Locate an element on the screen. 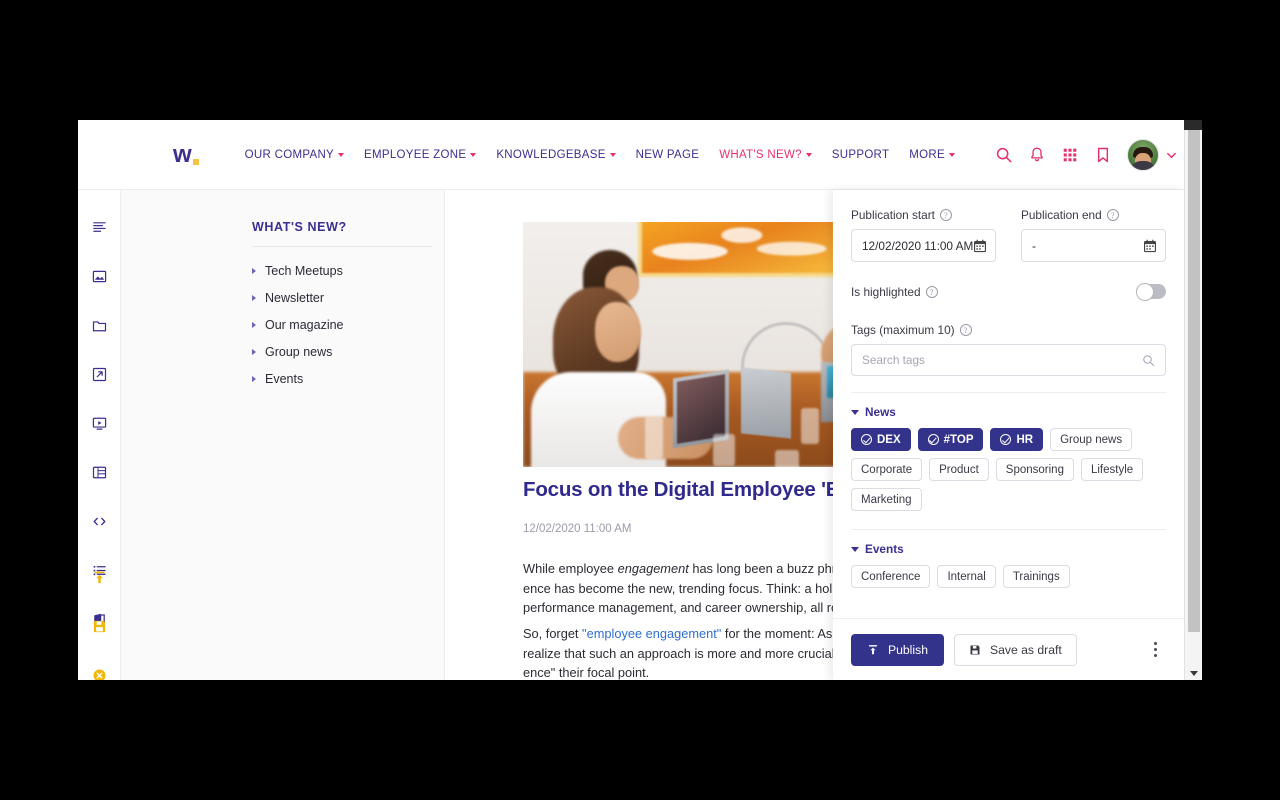  bookmark-icon is located at coordinates (1103, 155).